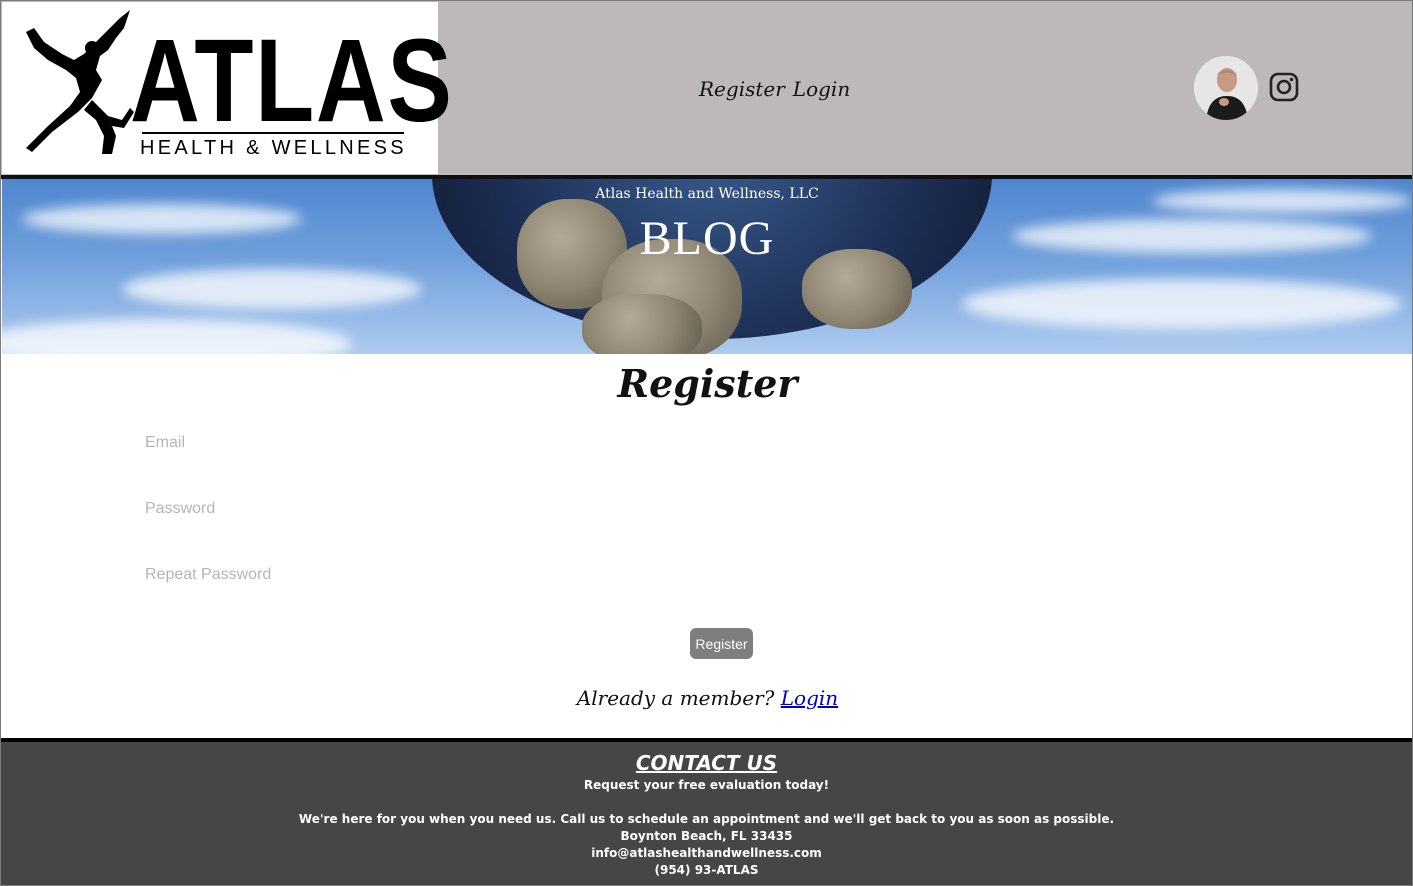 The height and width of the screenshot is (886, 1413). I want to click on hero-subtitle: Atlas Health and Wellness, LLC, so click(707, 194).